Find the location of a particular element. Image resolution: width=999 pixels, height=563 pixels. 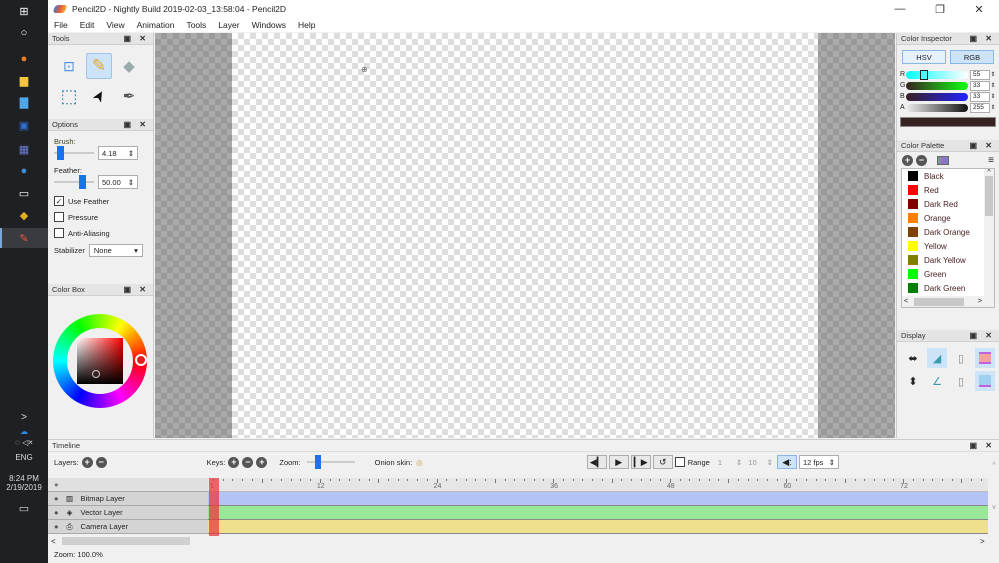

visibility-all-icon: ● is located at coordinates (56, 484).